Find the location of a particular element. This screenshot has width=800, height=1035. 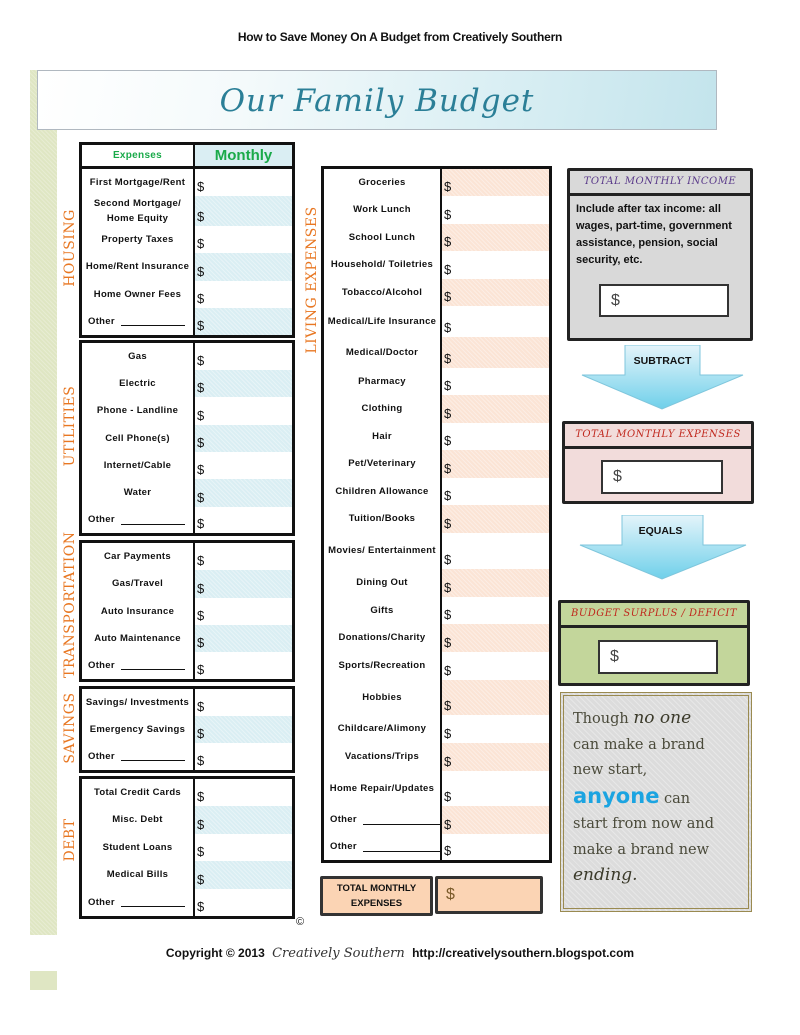

row-label-text: Sports/Recreation is located at coordinates (382, 666).